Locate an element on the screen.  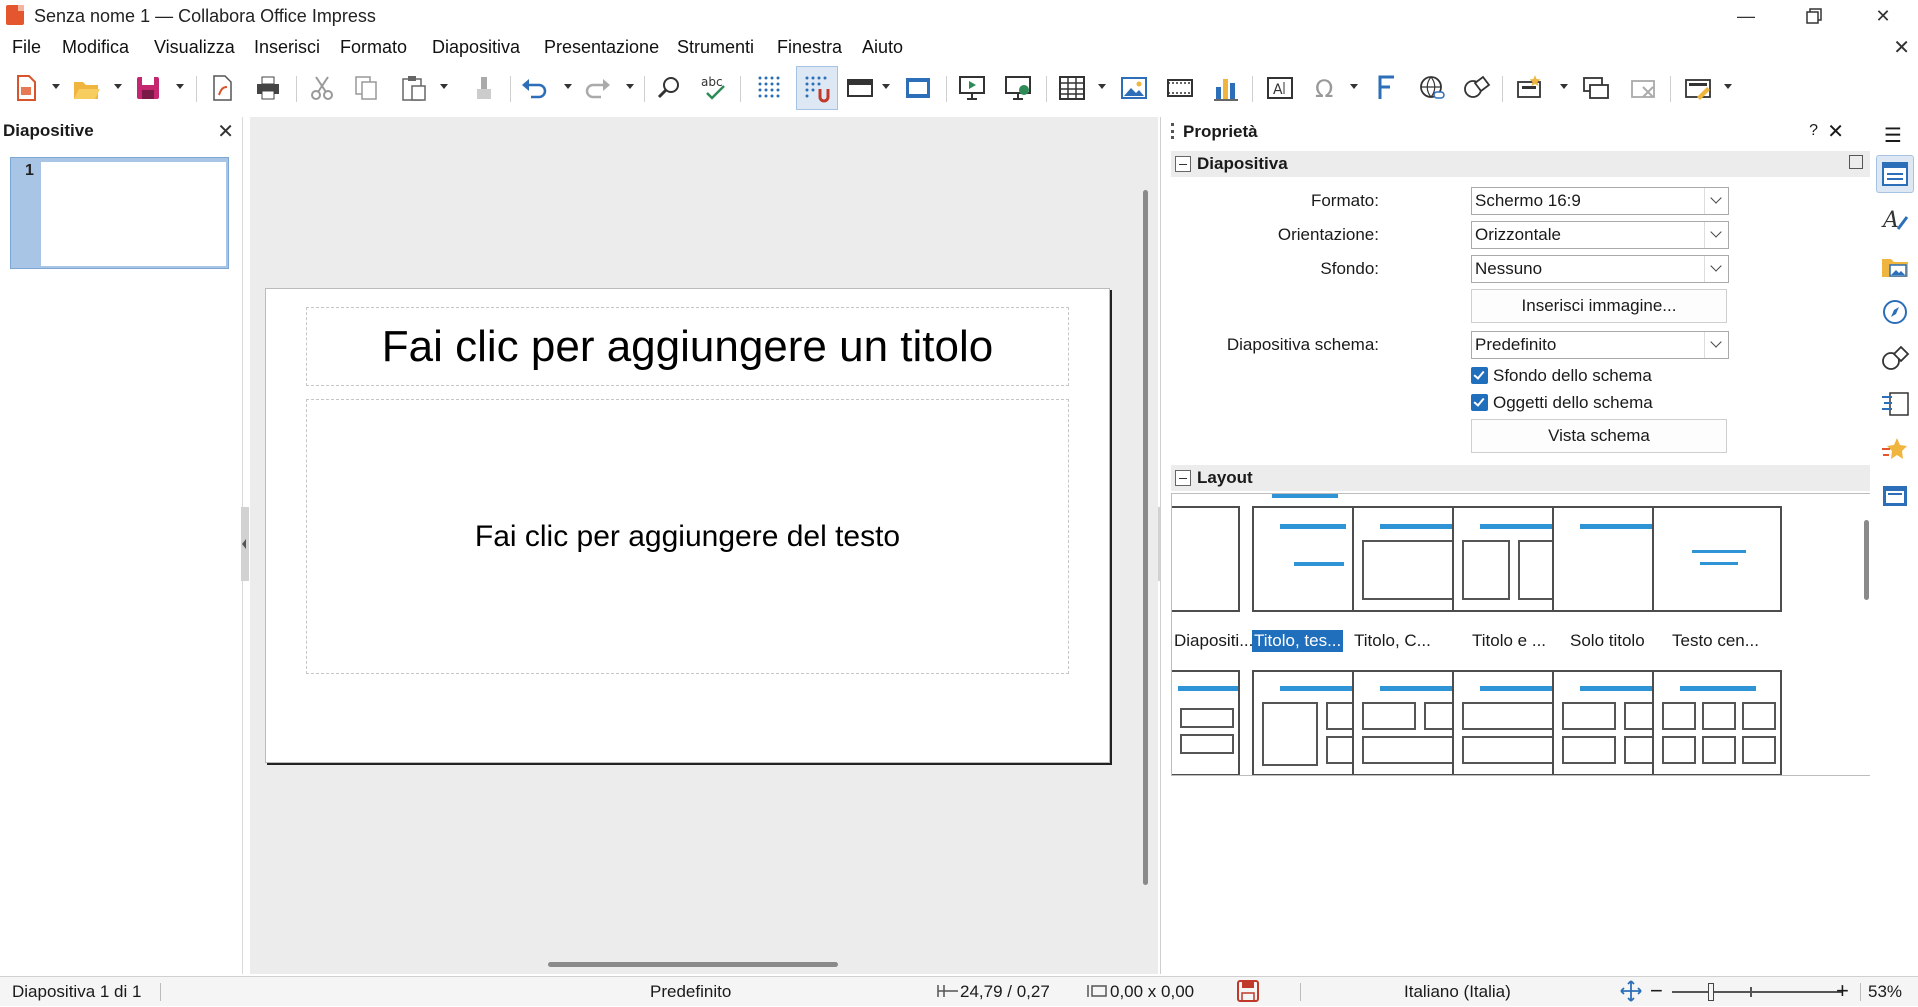
shapes-tab is located at coordinates (1895, 358).